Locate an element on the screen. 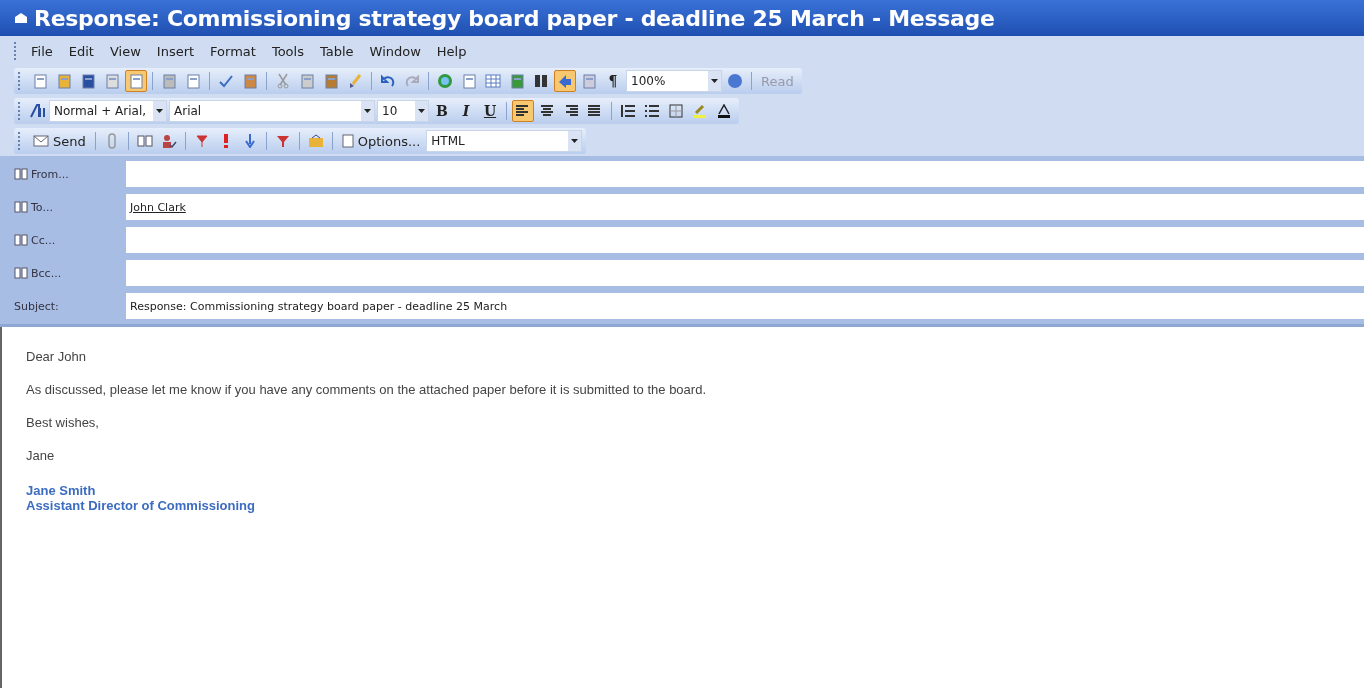 This screenshot has width=1364, height=688. arrow-drawing-icon is located at coordinates (565, 81).